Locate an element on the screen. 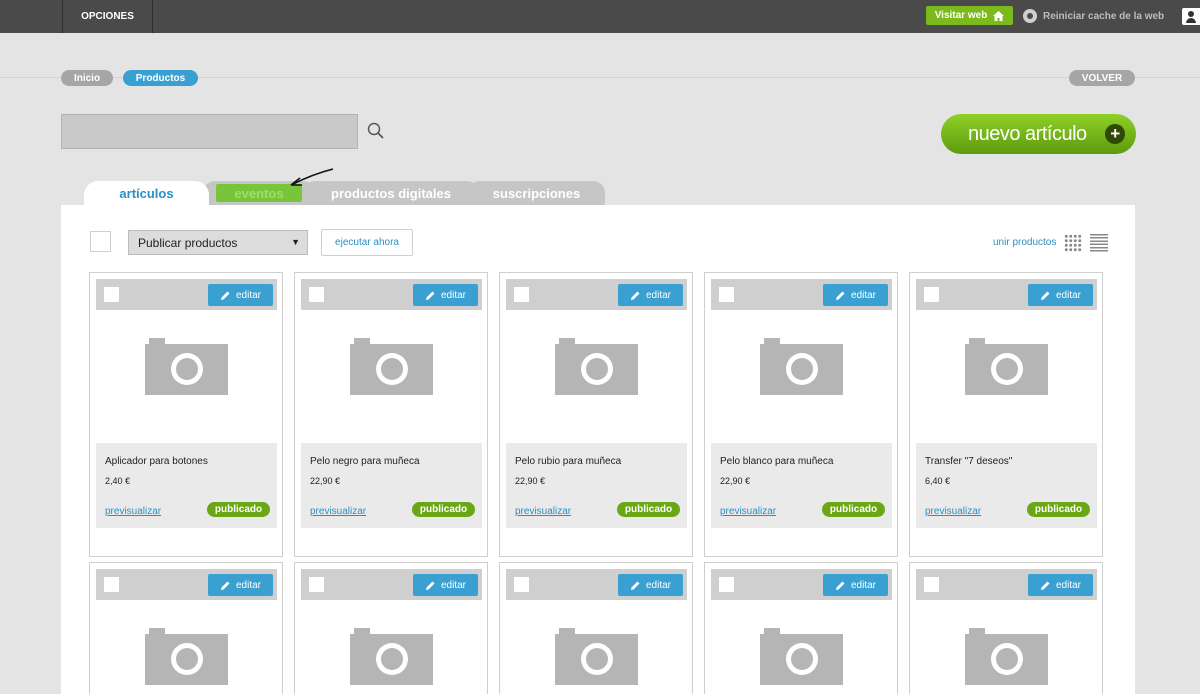 Image resolution: width=1200 pixels, height=694 pixels. bulk-action-select: Publicar productos ▼ is located at coordinates (218, 242).